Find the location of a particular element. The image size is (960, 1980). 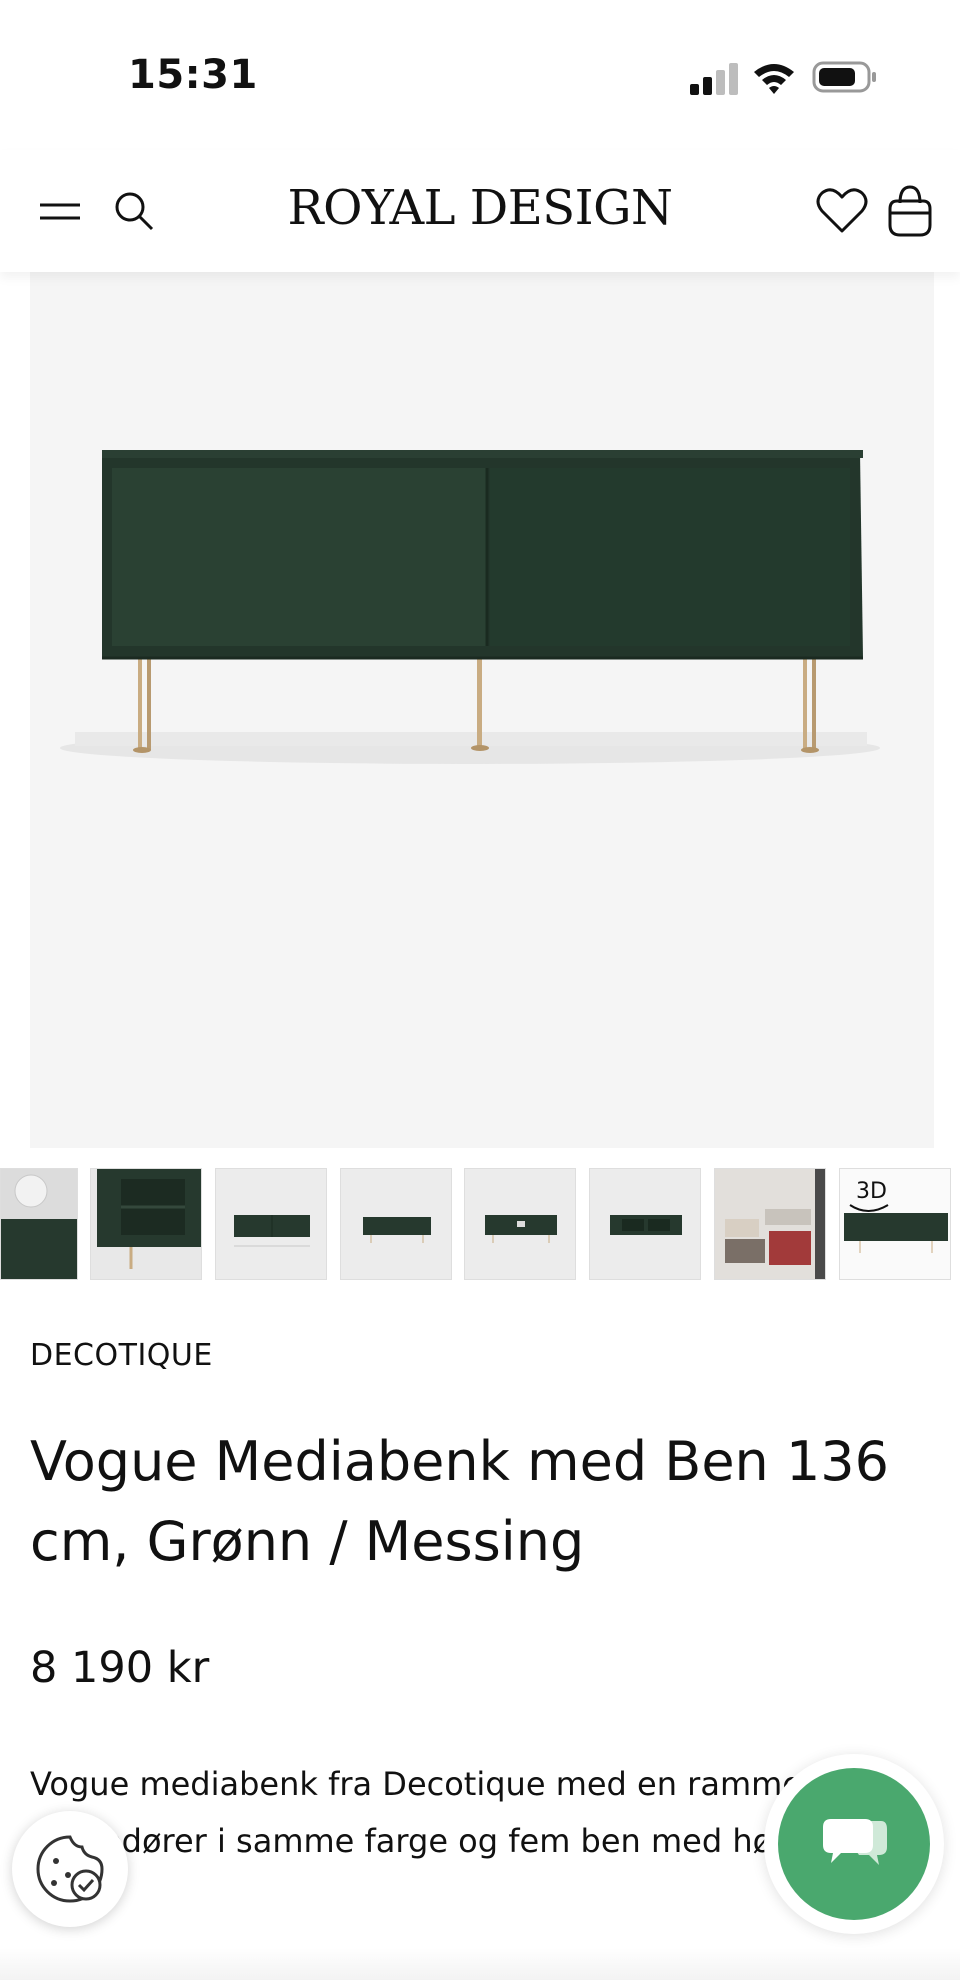

status-time: 15:31 is located at coordinates (193, 75).